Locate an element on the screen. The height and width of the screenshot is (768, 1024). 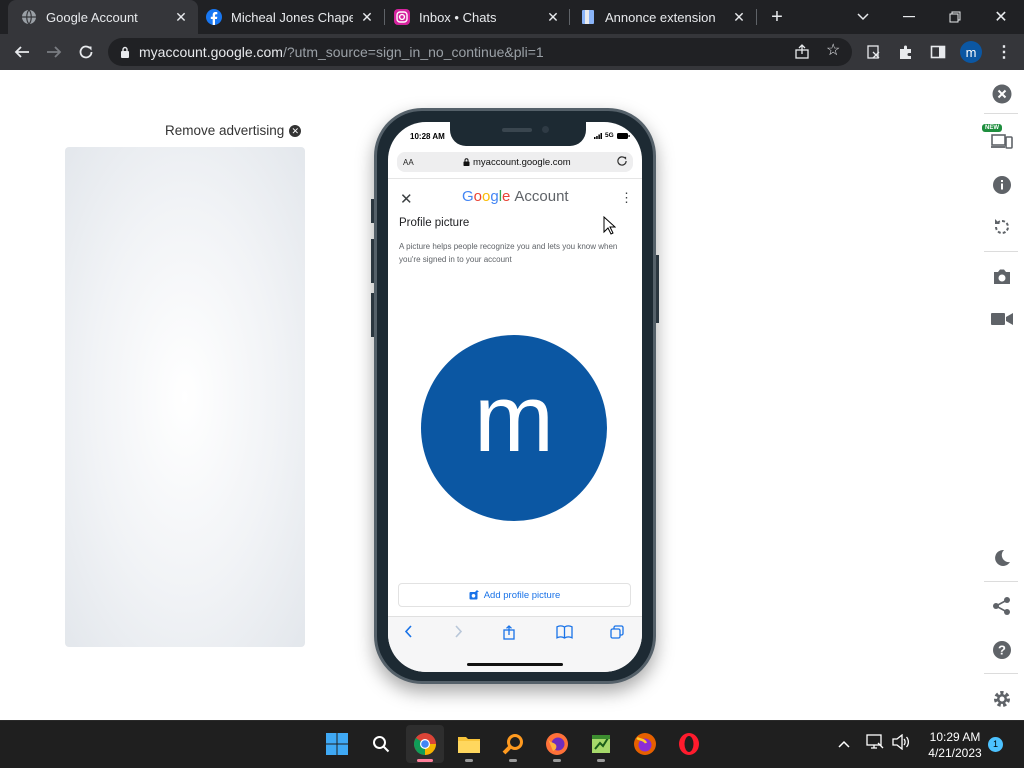
safari-forward-icon is located at coordinates (458, 633).